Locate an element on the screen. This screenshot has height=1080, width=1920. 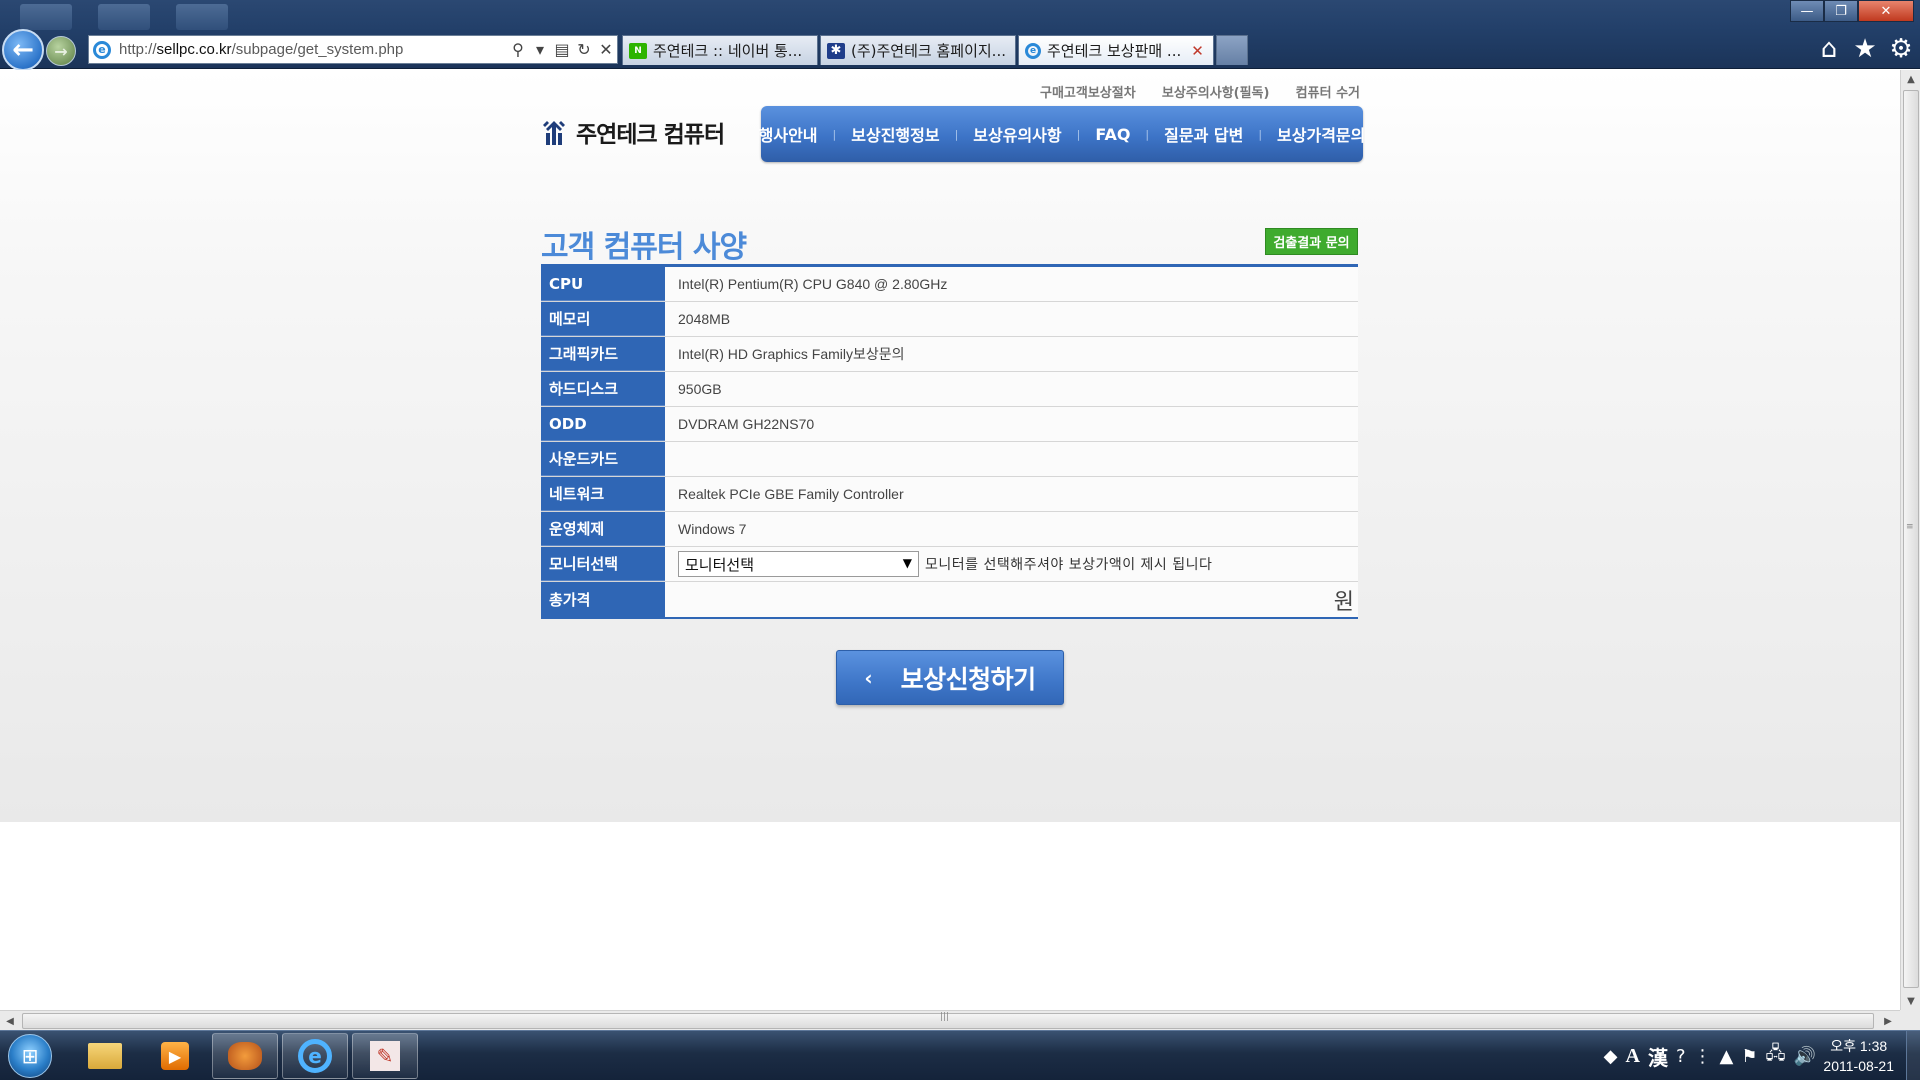
total-price-value: 원 is located at coordinates (1011, 599).